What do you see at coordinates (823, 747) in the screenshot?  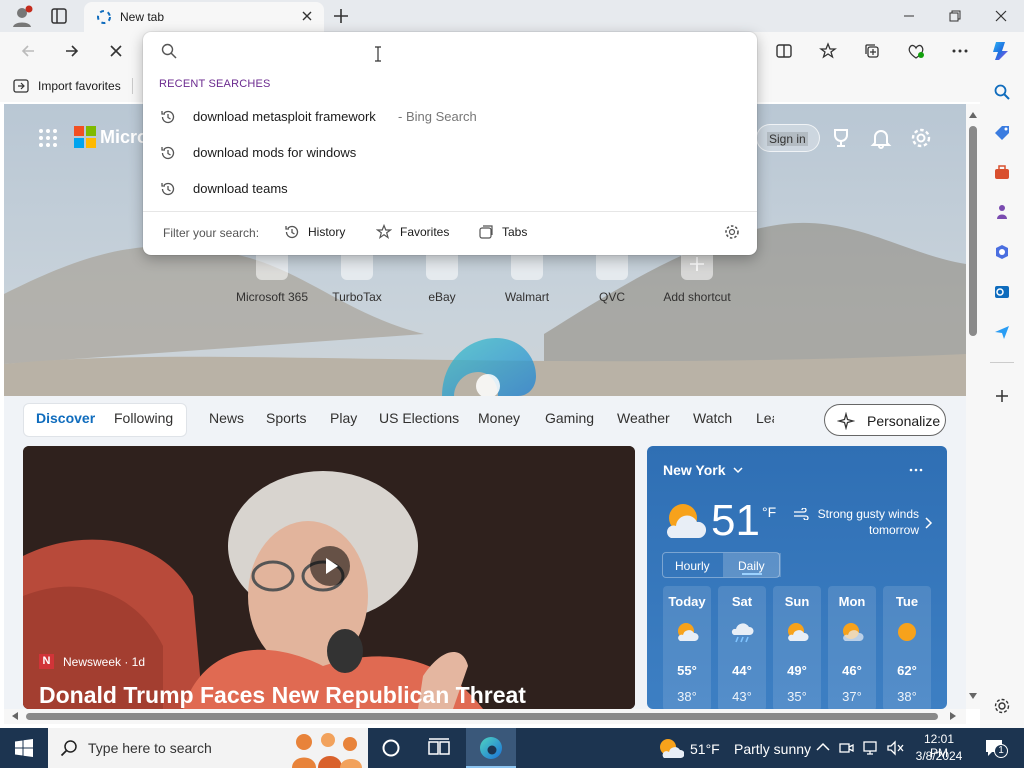 I see `show-hidden-icons-chevron-up-icon` at bounding box center [823, 747].